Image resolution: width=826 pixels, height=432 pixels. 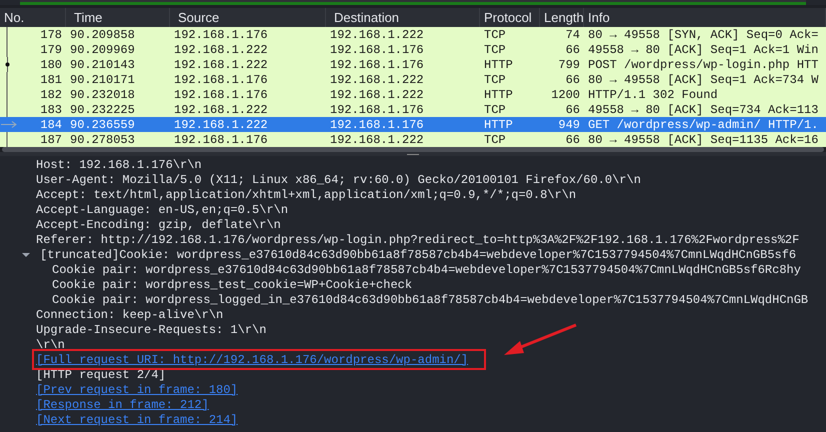 What do you see at coordinates (102, 35) in the screenshot?
I see `table-cell-text: 90.209858` at bounding box center [102, 35].